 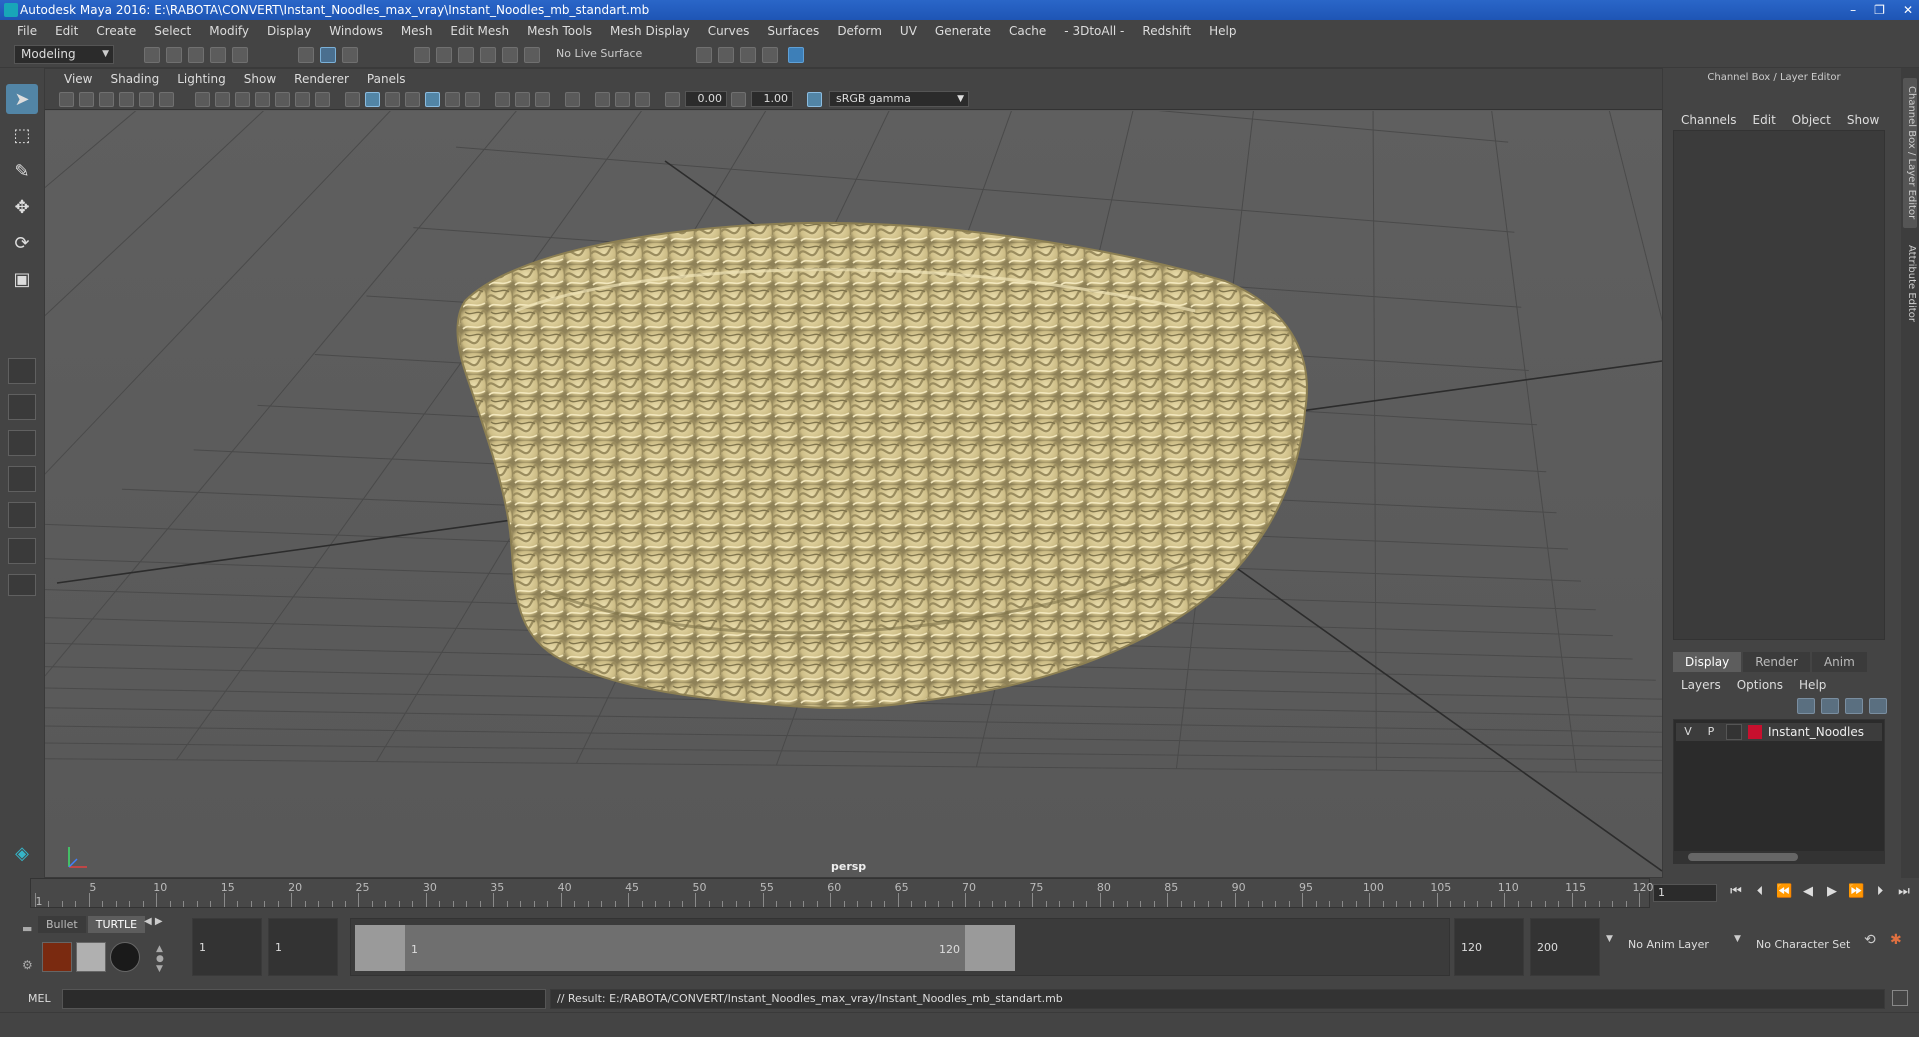 I want to click on shelf-scroll-icon: ▲ ● ▼, so click(x=160, y=959).